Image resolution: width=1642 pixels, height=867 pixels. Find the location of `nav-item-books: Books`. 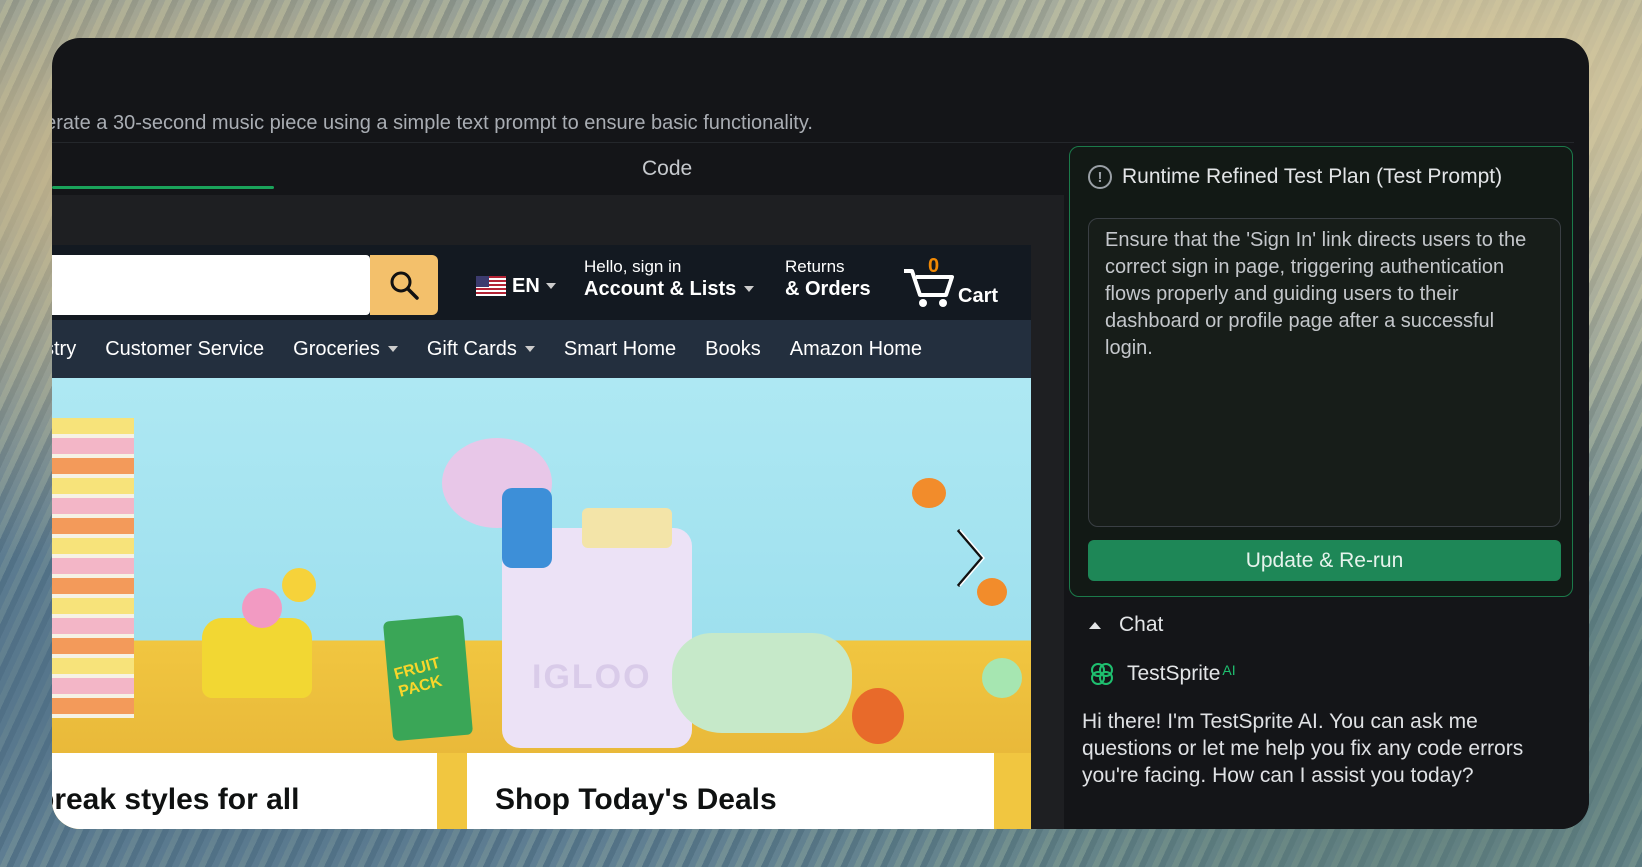

nav-item-books: Books is located at coordinates (733, 349).